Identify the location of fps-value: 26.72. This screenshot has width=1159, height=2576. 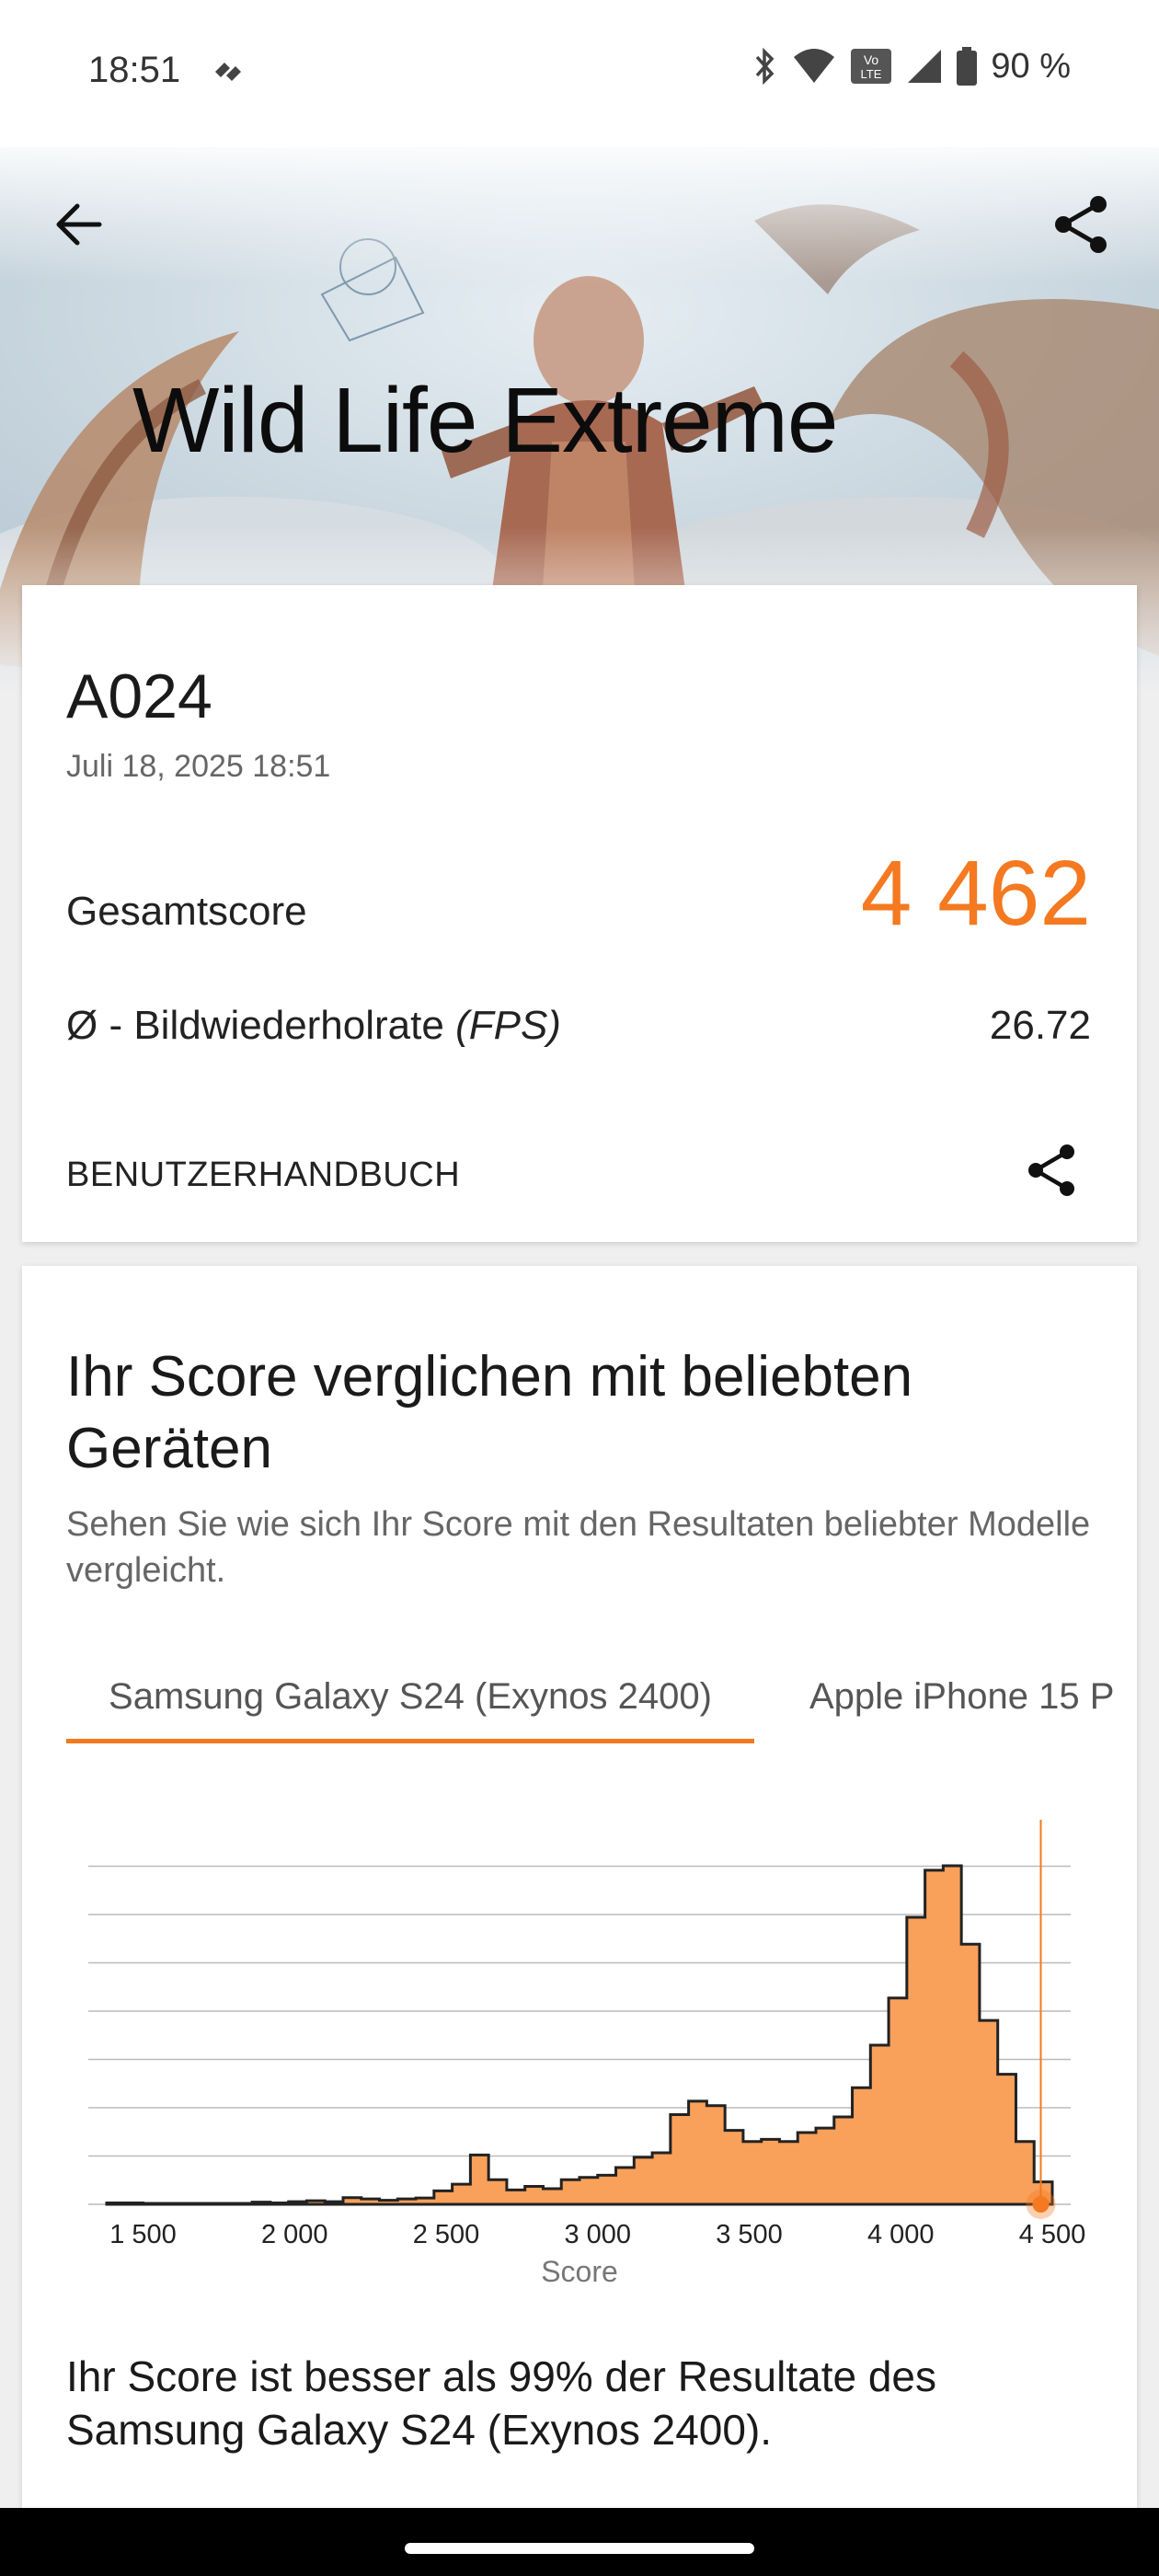
(1040, 1025).